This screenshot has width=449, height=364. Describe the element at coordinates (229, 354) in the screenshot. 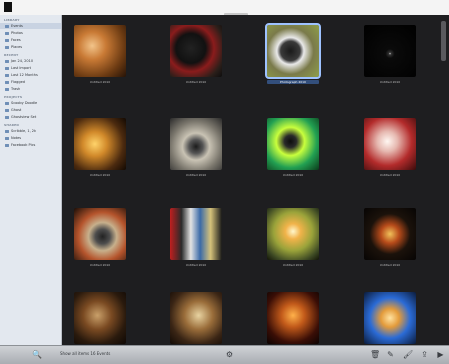

I see `gear-icon: ⚙` at that location.